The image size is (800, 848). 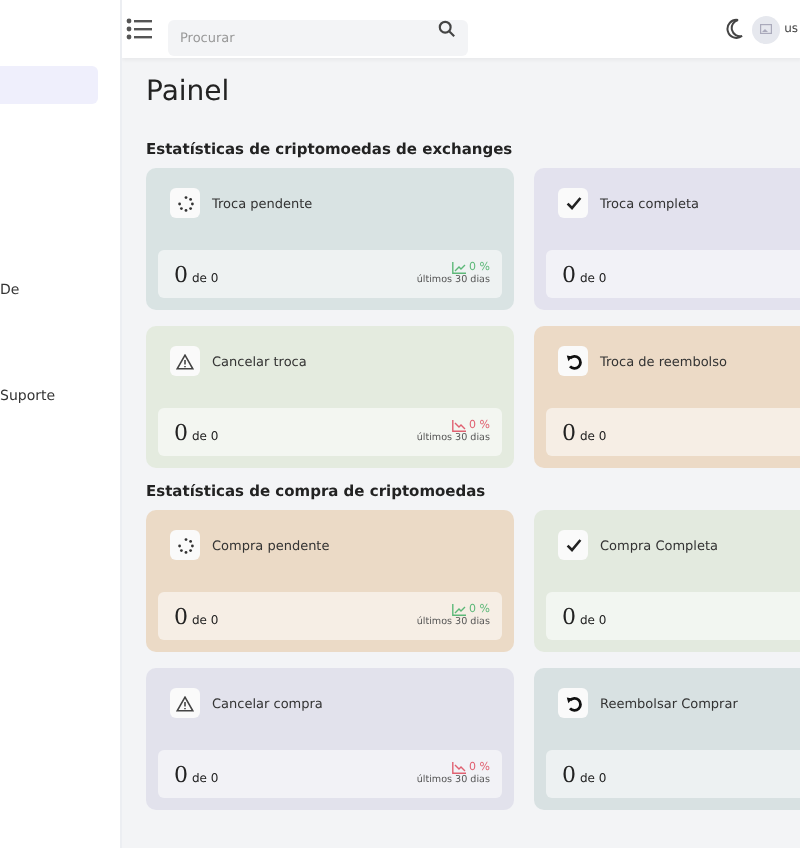 What do you see at coordinates (139, 29) in the screenshot?
I see `menu-icon` at bounding box center [139, 29].